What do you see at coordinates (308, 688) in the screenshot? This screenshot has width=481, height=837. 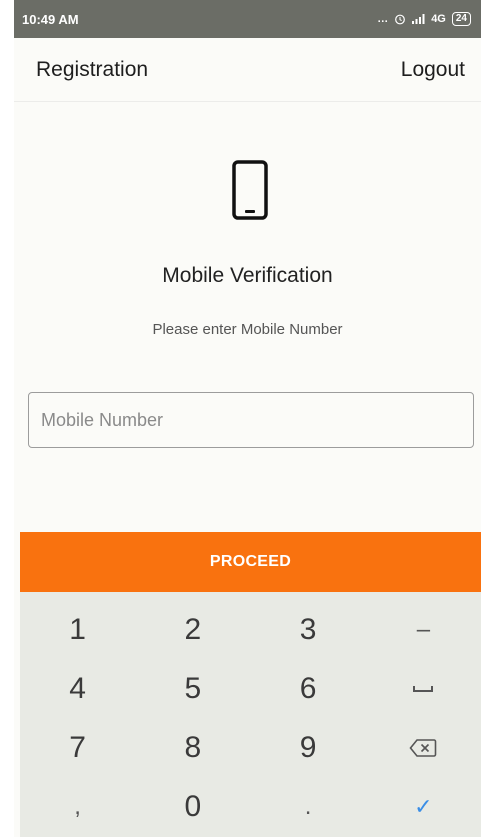 I see `key-6: 6` at bounding box center [308, 688].